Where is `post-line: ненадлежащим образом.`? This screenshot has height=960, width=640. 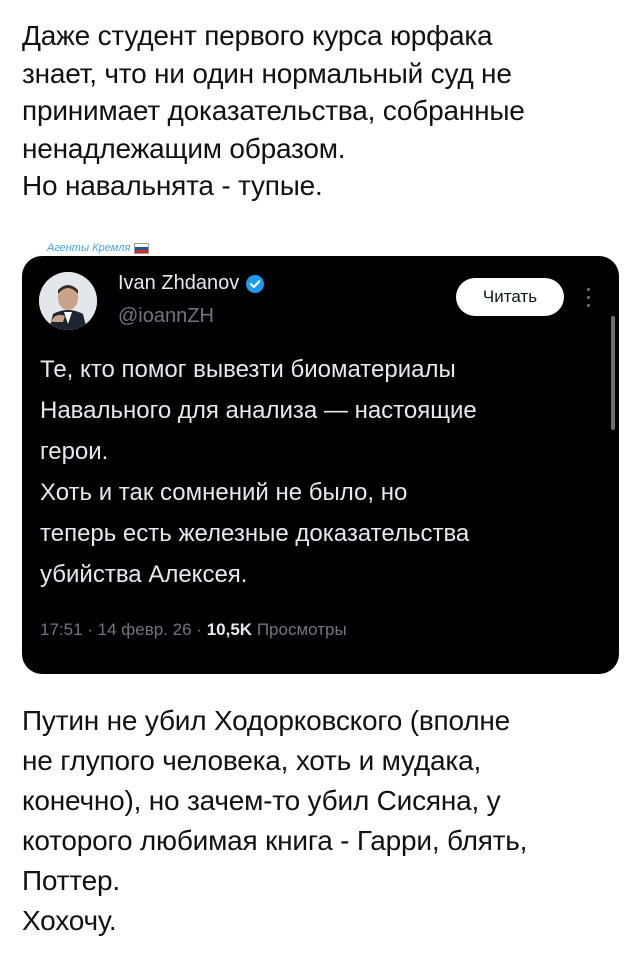
post-line: ненадлежащим образом. is located at coordinates (184, 148).